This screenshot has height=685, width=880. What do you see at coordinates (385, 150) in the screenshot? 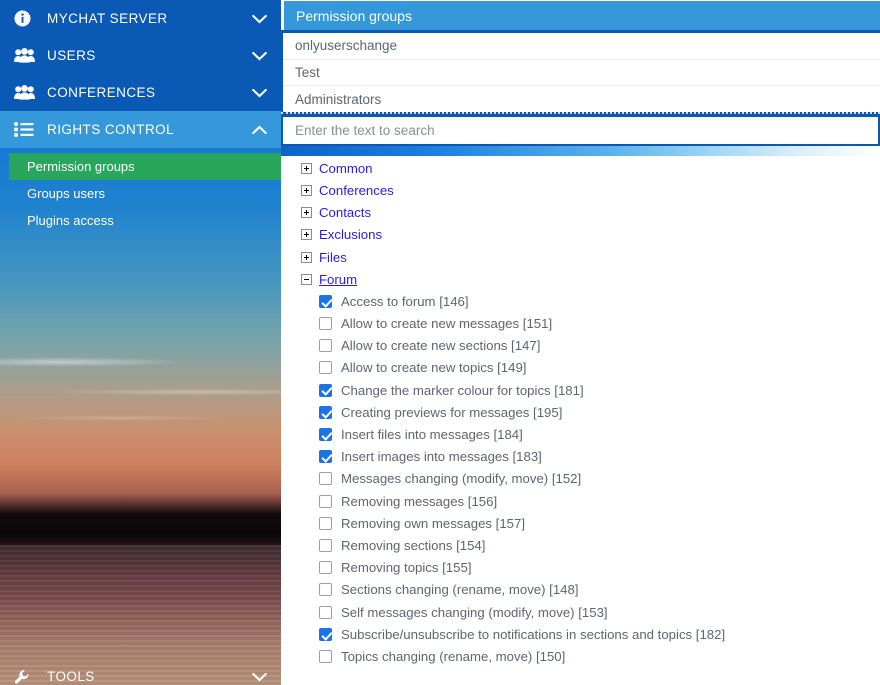
I see `tree-node-label: Announcements board` at bounding box center [385, 150].